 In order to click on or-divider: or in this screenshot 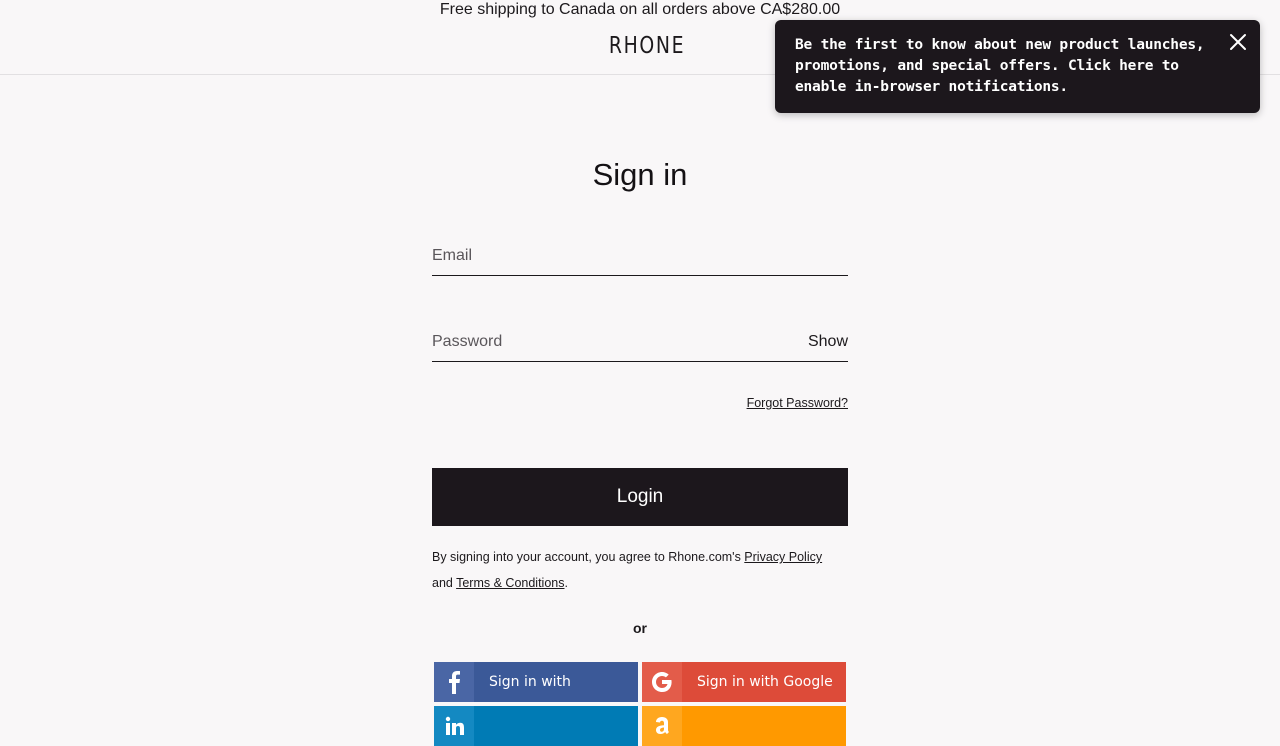, I will do `click(640, 628)`.